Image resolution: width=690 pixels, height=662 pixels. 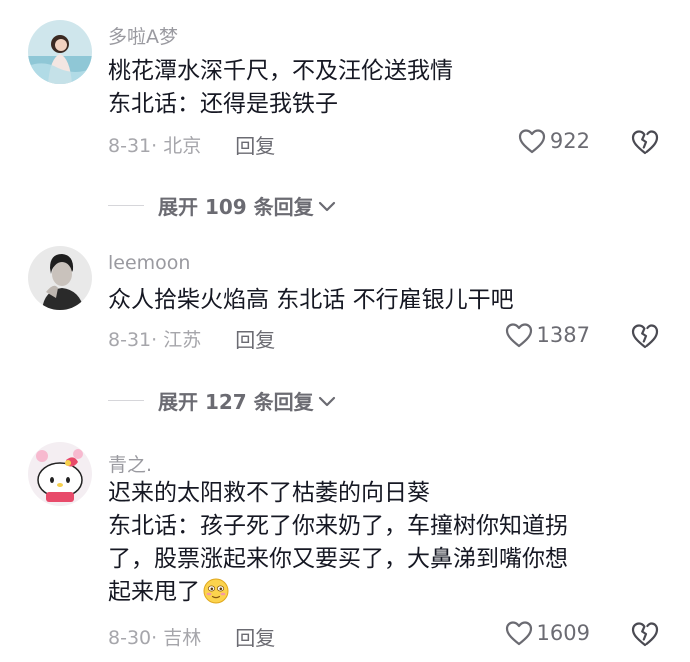 I want to click on date-location: 8-30· 吉林, so click(x=155, y=638).